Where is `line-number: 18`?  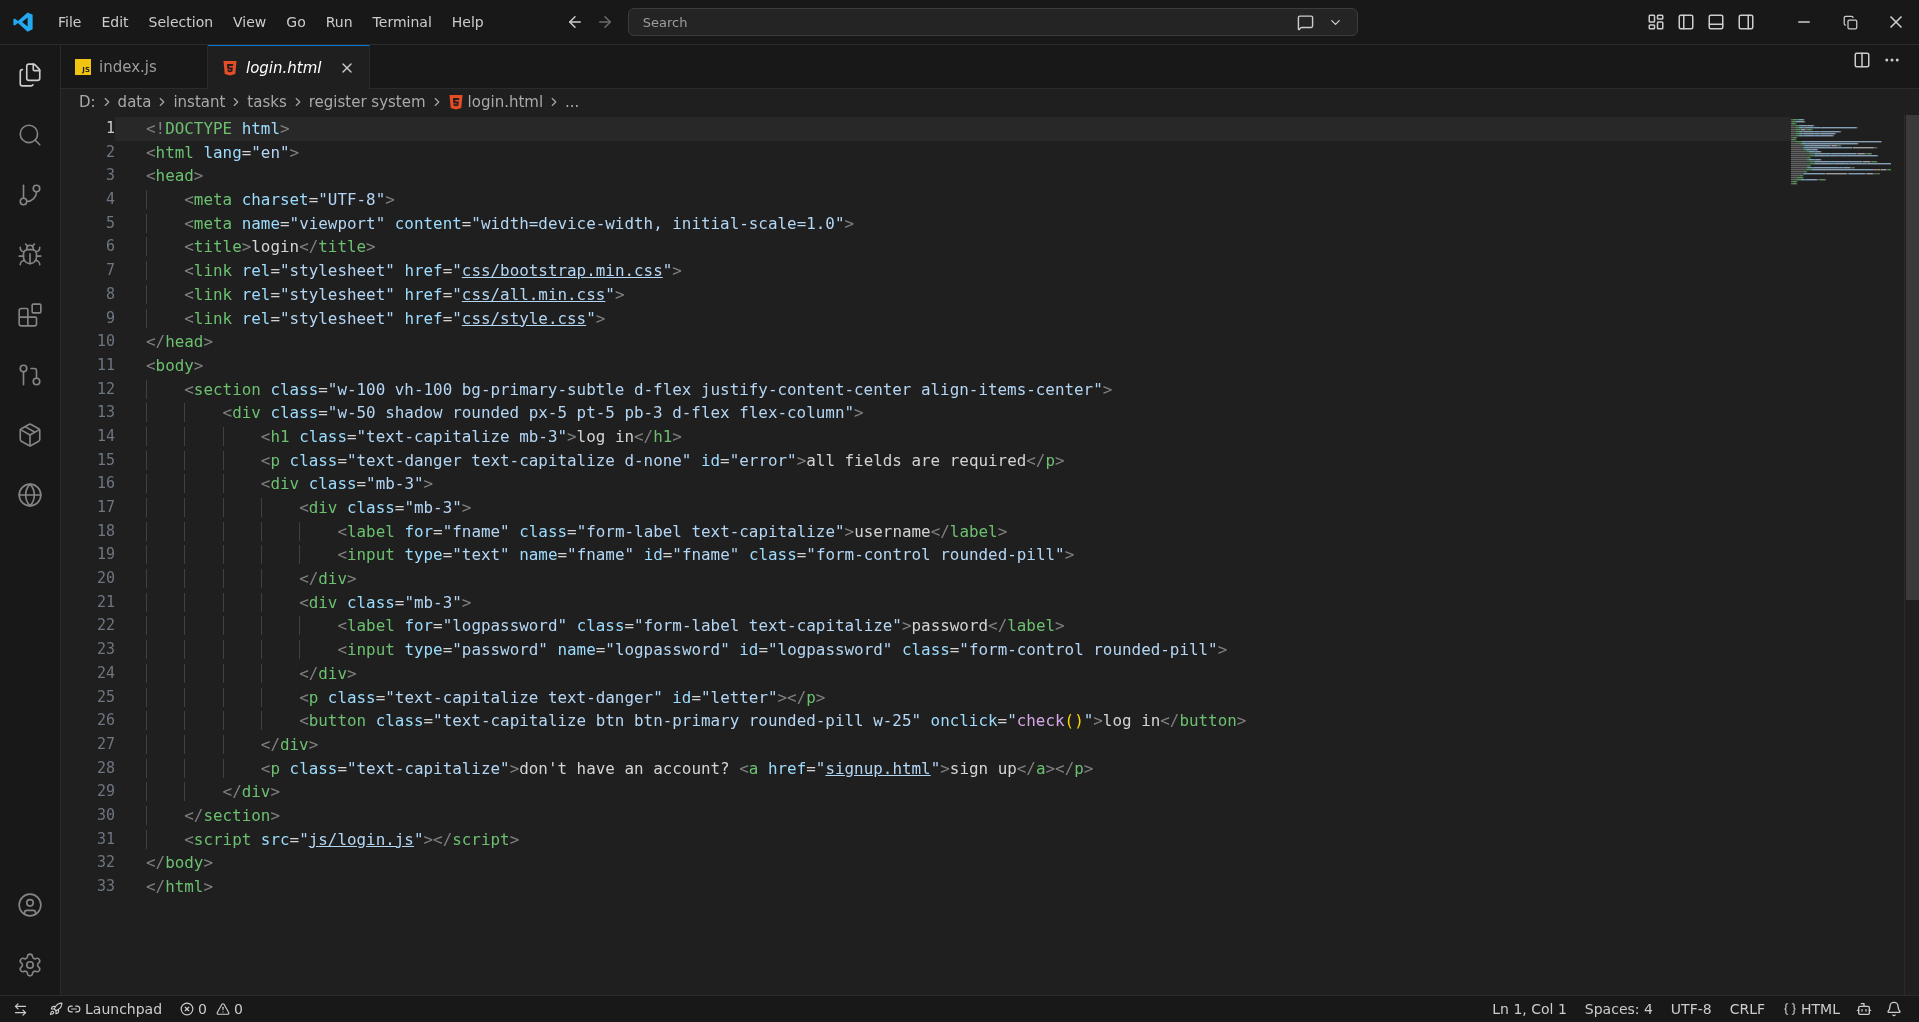 line-number: 18 is located at coordinates (105, 531).